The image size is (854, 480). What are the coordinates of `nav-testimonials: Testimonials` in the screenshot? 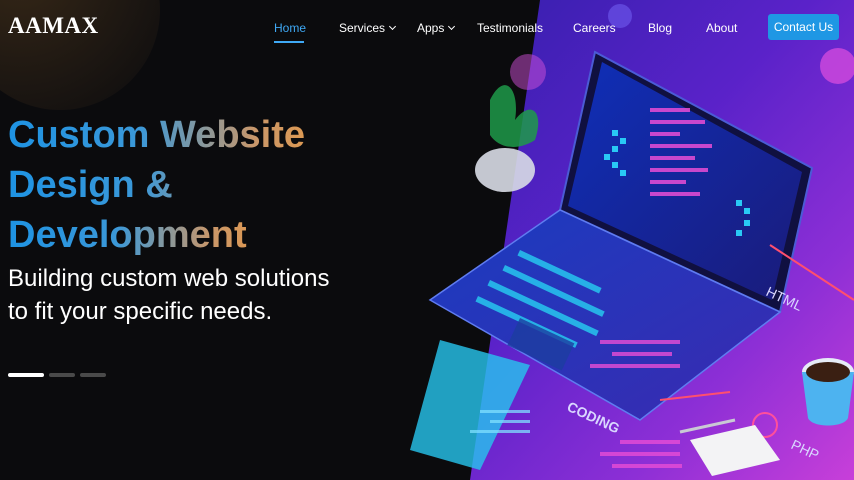 It's located at (510, 28).